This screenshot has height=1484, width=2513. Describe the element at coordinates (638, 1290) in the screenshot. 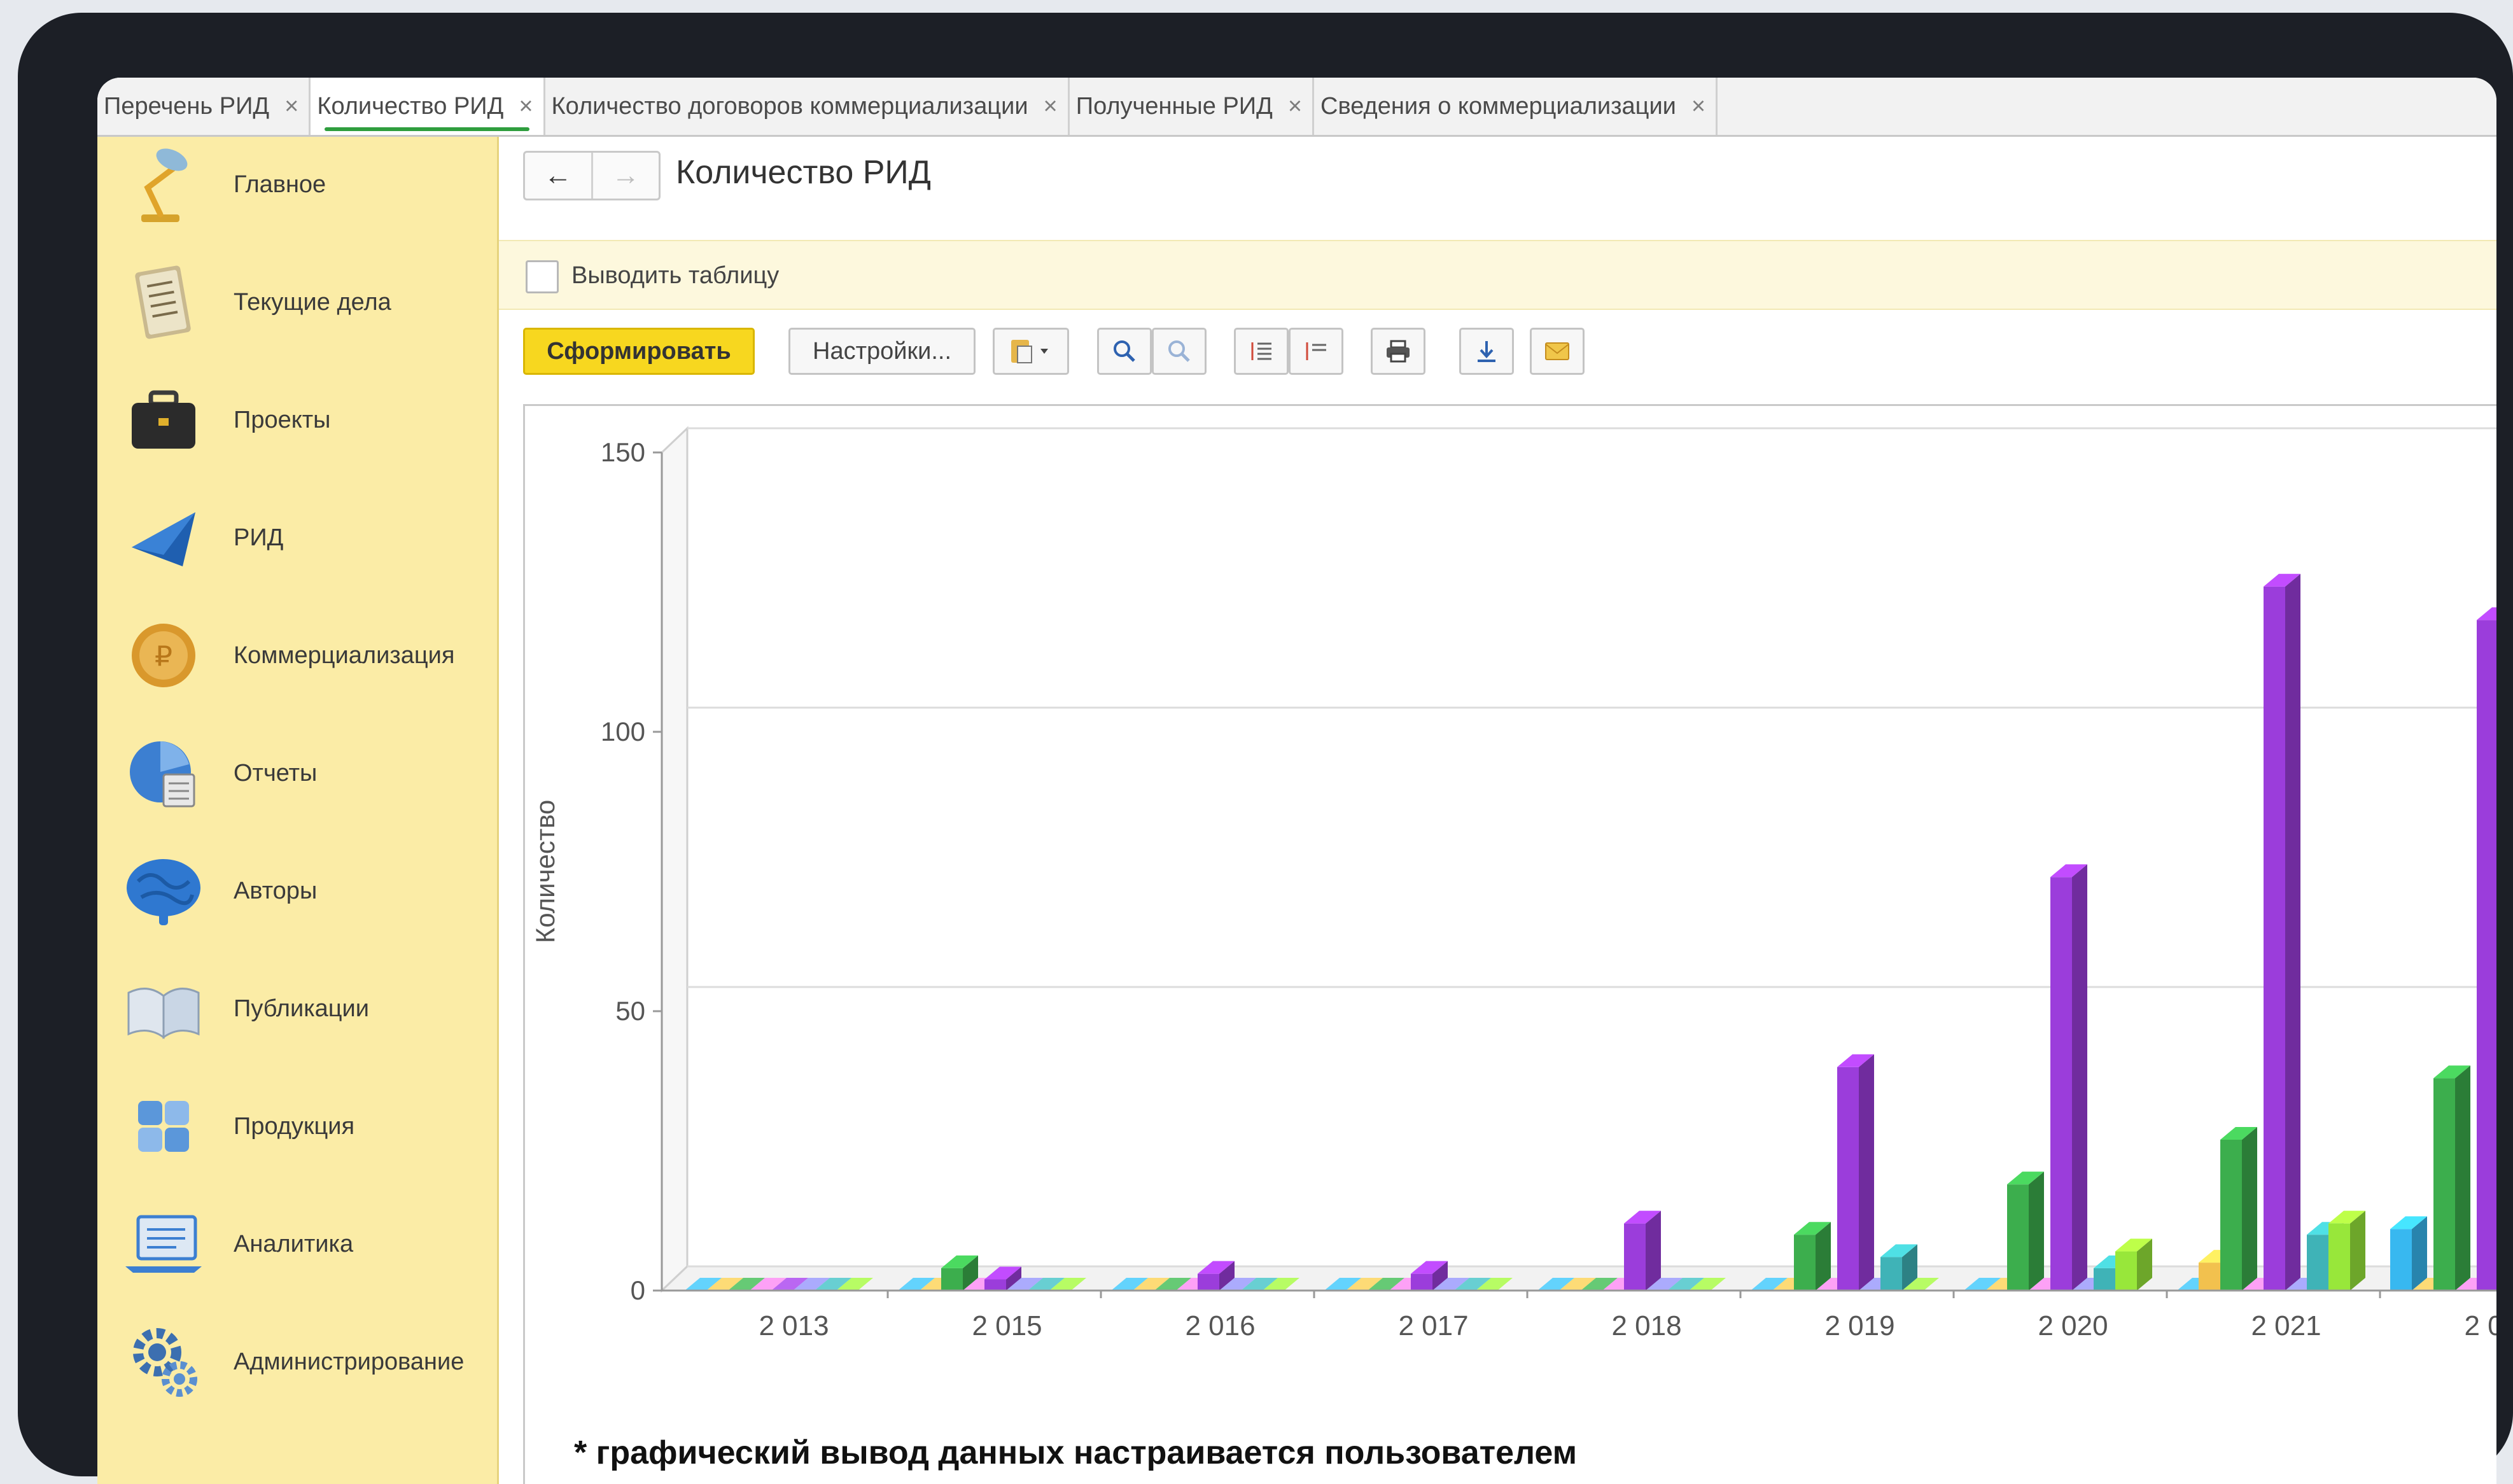

I see `y-tick-label: 0` at that location.